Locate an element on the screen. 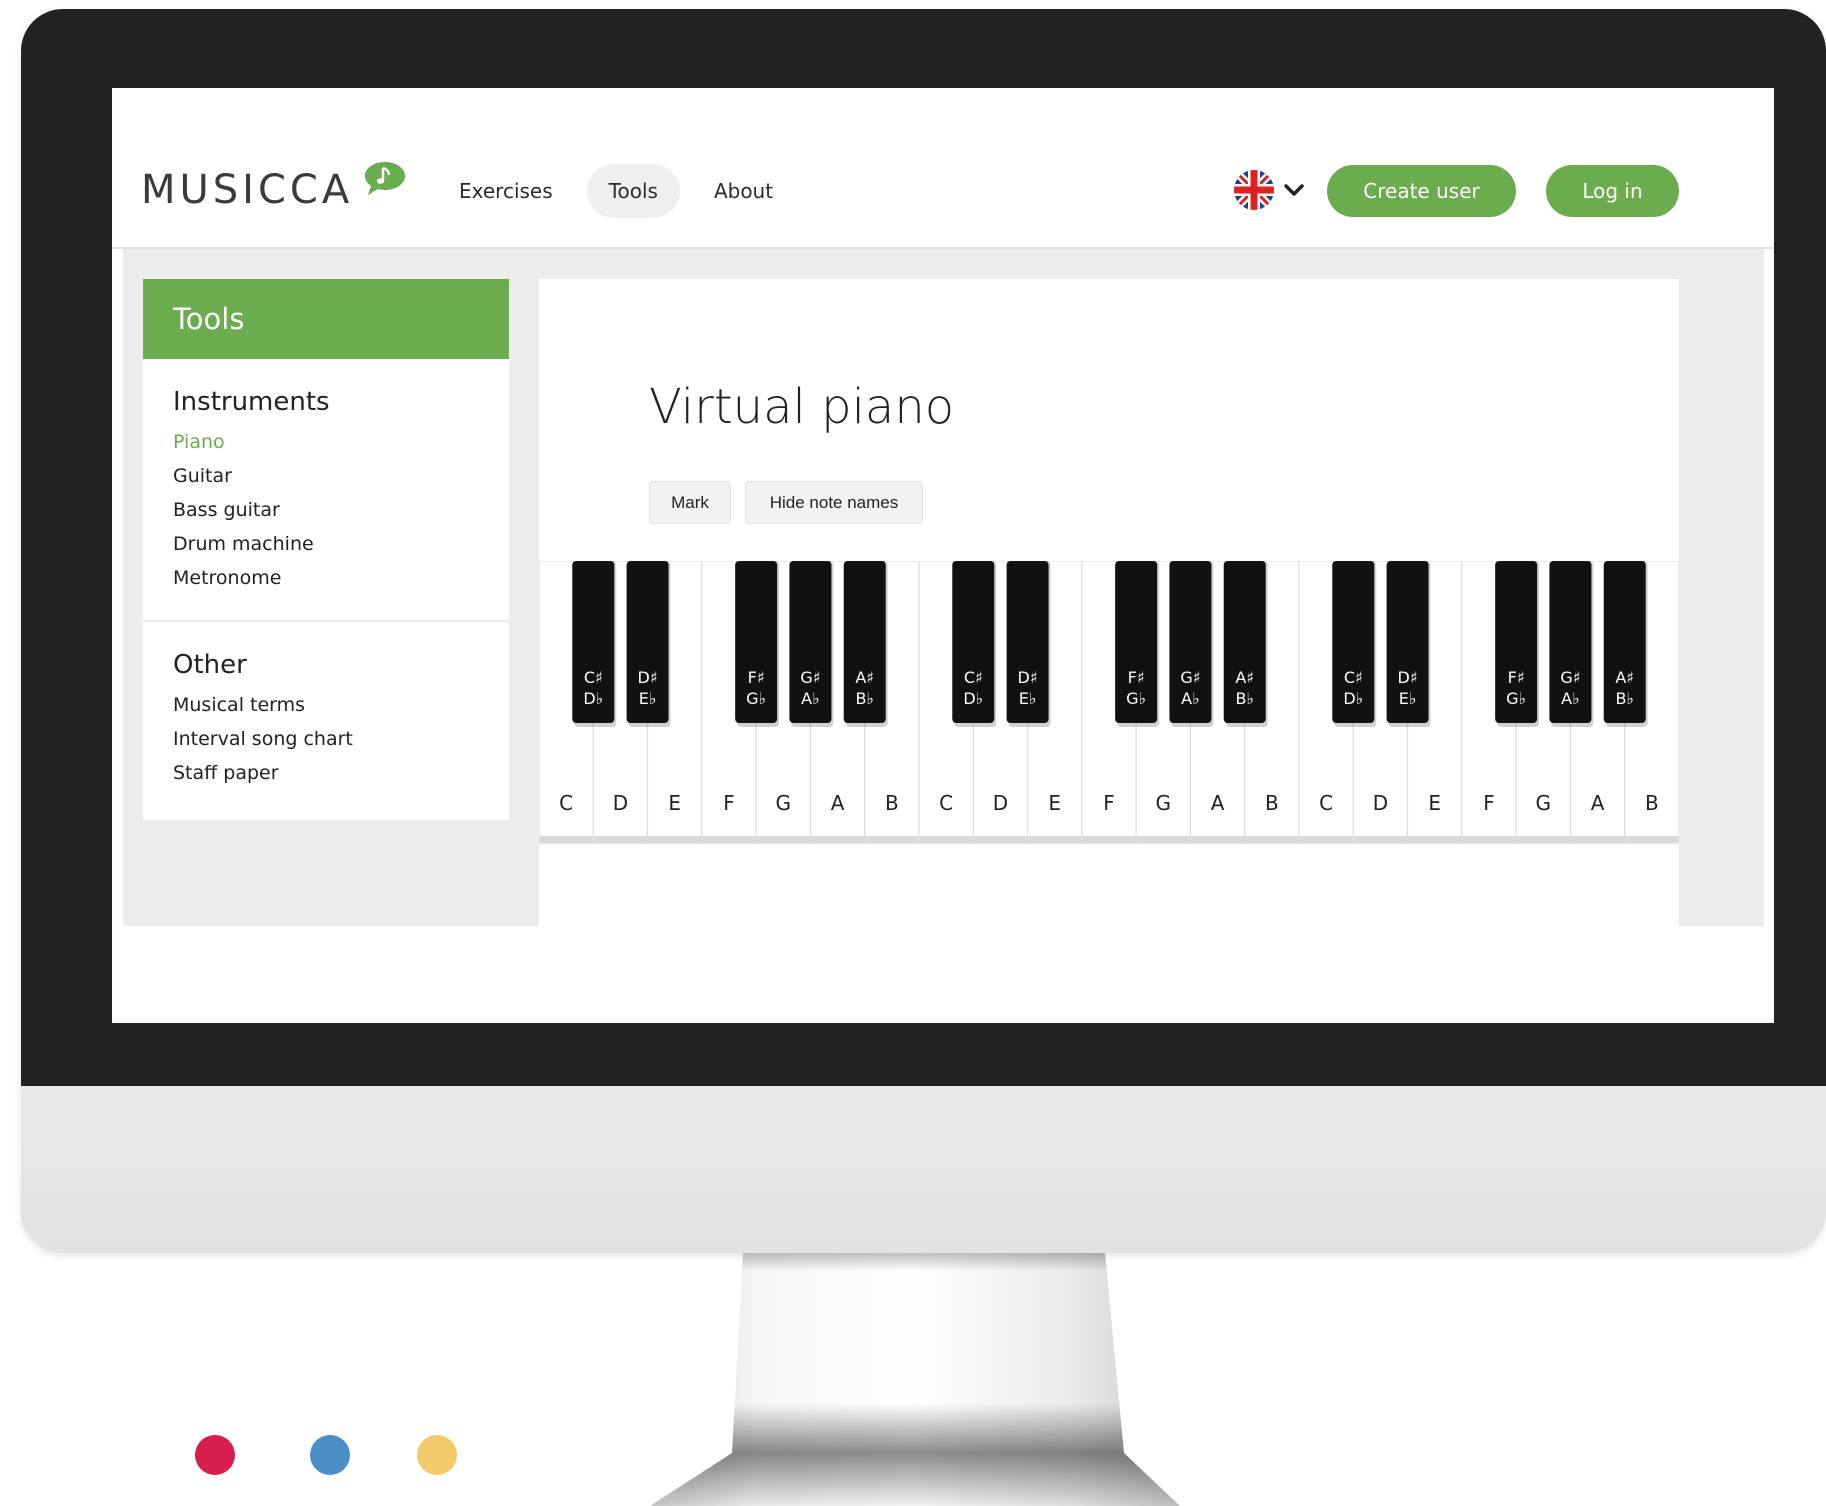  monitor-chin is located at coordinates (923, 1169).